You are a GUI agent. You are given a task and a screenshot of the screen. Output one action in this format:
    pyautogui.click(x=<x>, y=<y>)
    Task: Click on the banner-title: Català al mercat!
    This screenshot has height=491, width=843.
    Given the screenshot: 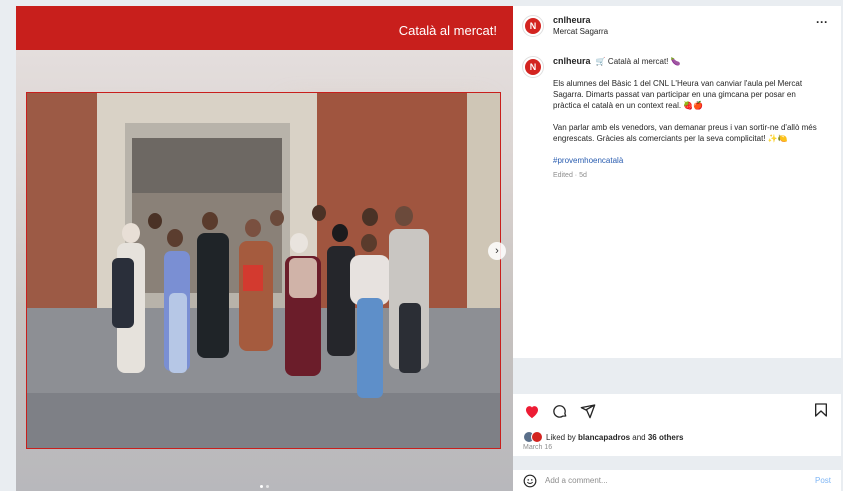 What is the action you would take?
    pyautogui.click(x=447, y=30)
    